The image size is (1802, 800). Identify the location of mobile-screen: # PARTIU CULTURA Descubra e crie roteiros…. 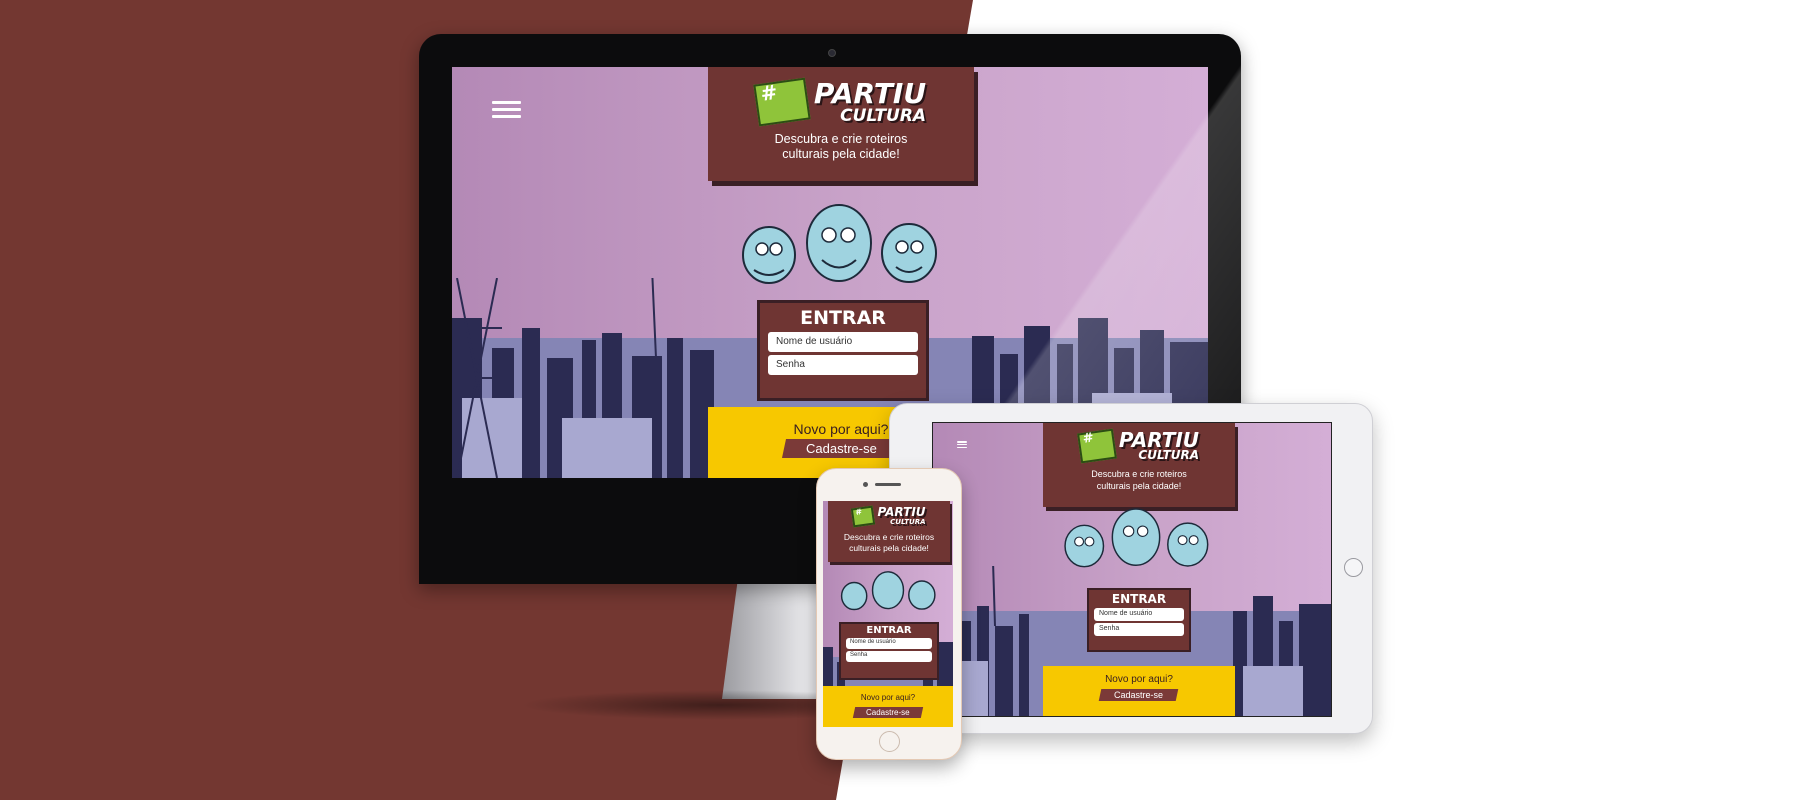
(888, 614).